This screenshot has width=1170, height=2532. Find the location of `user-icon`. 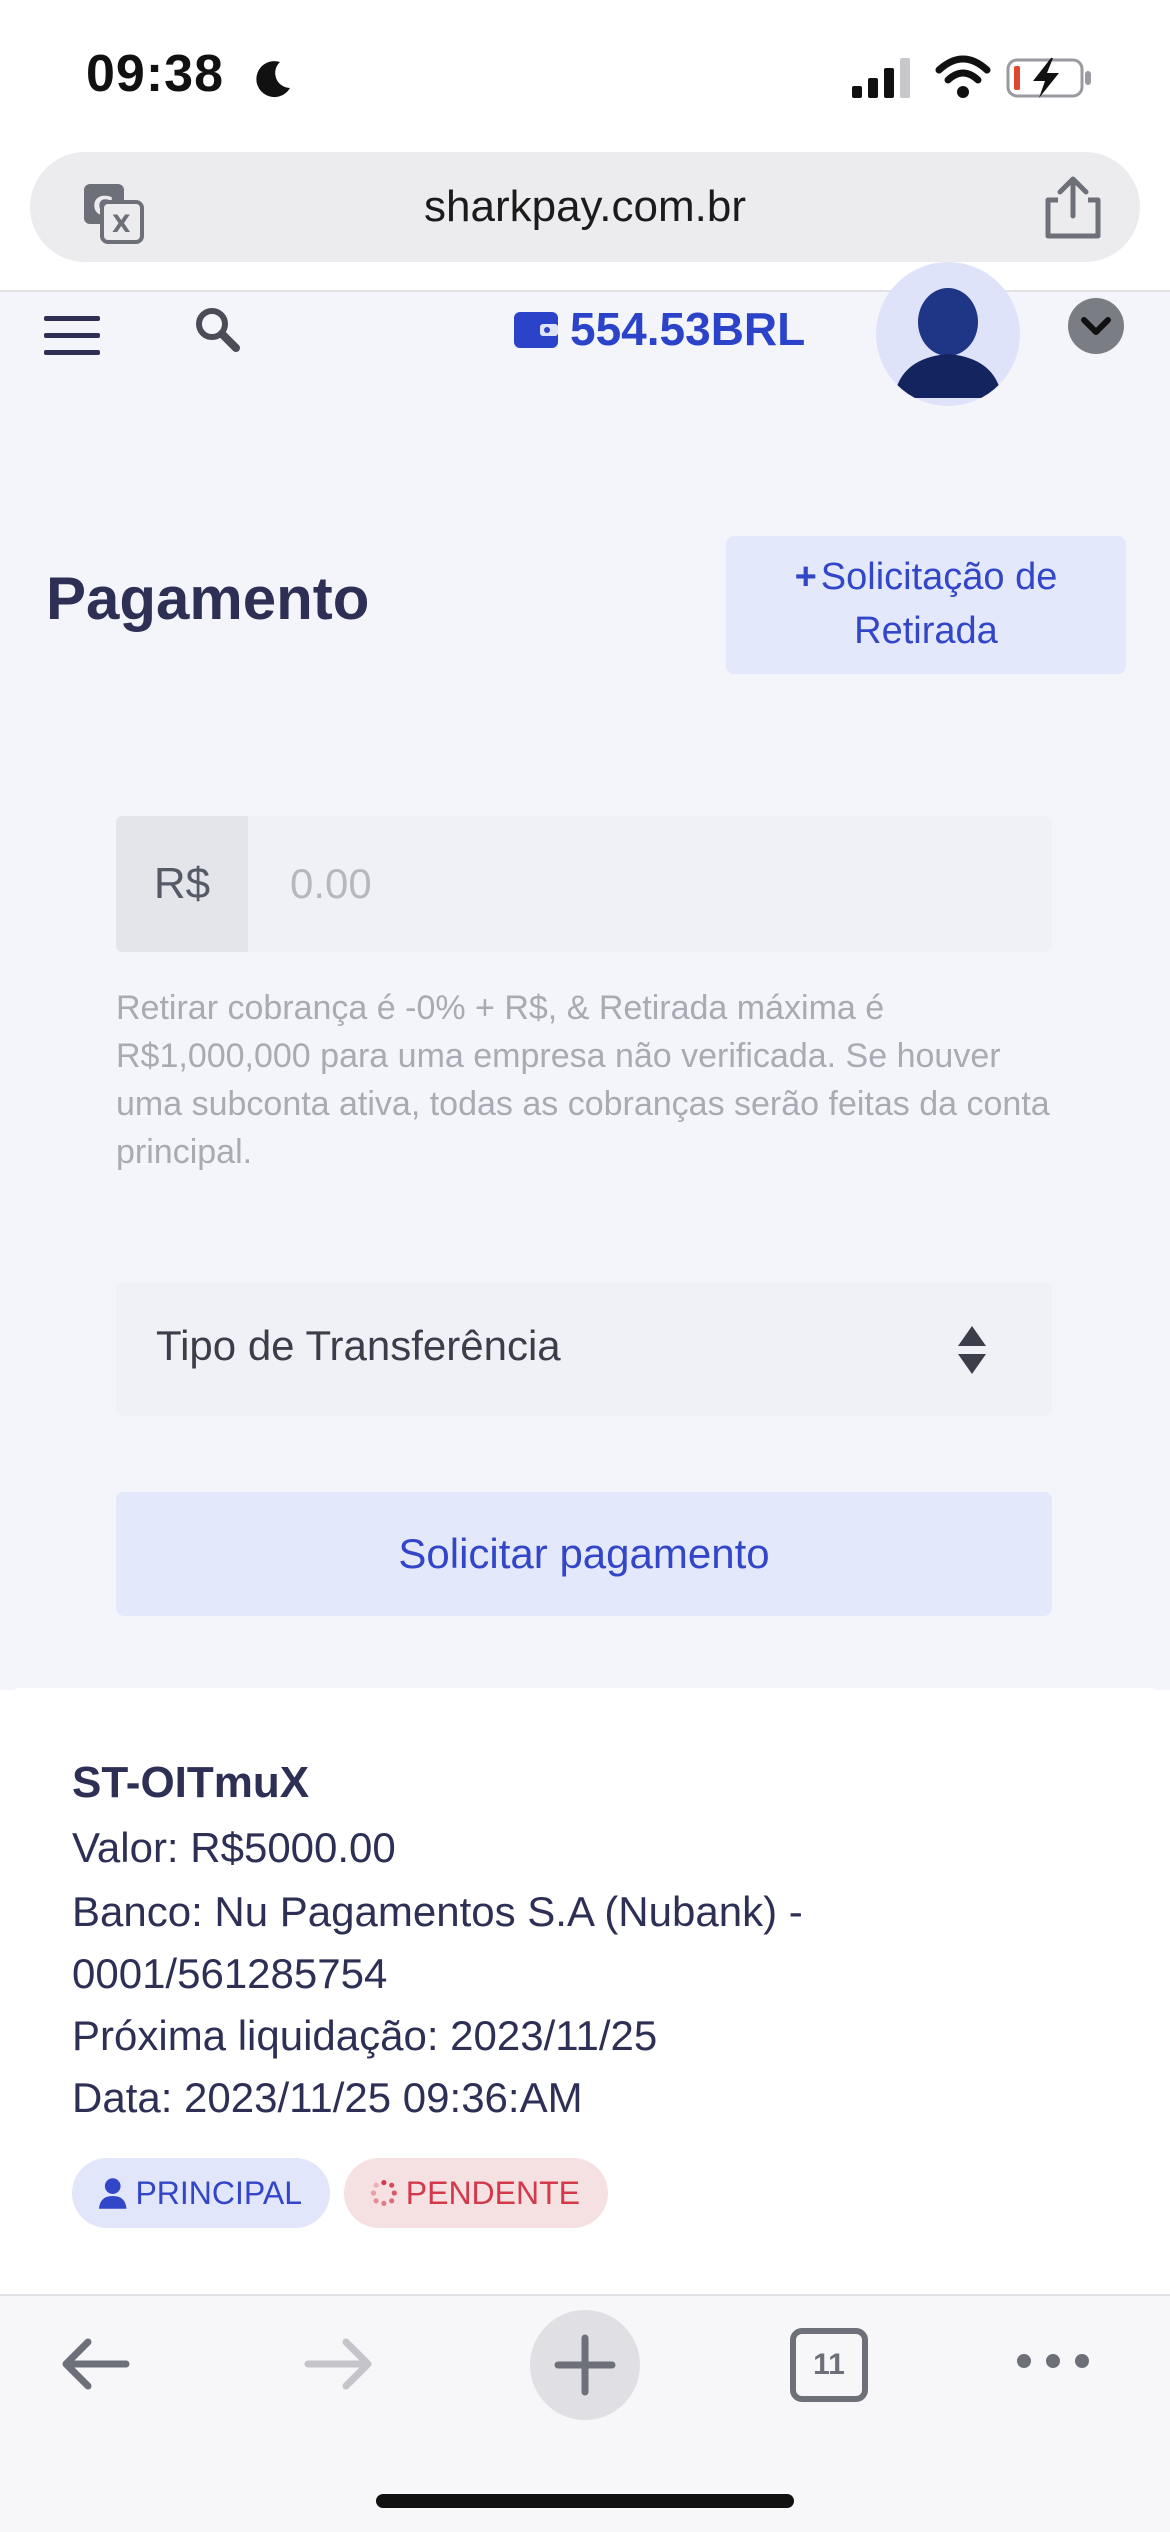

user-icon is located at coordinates (112, 2193).